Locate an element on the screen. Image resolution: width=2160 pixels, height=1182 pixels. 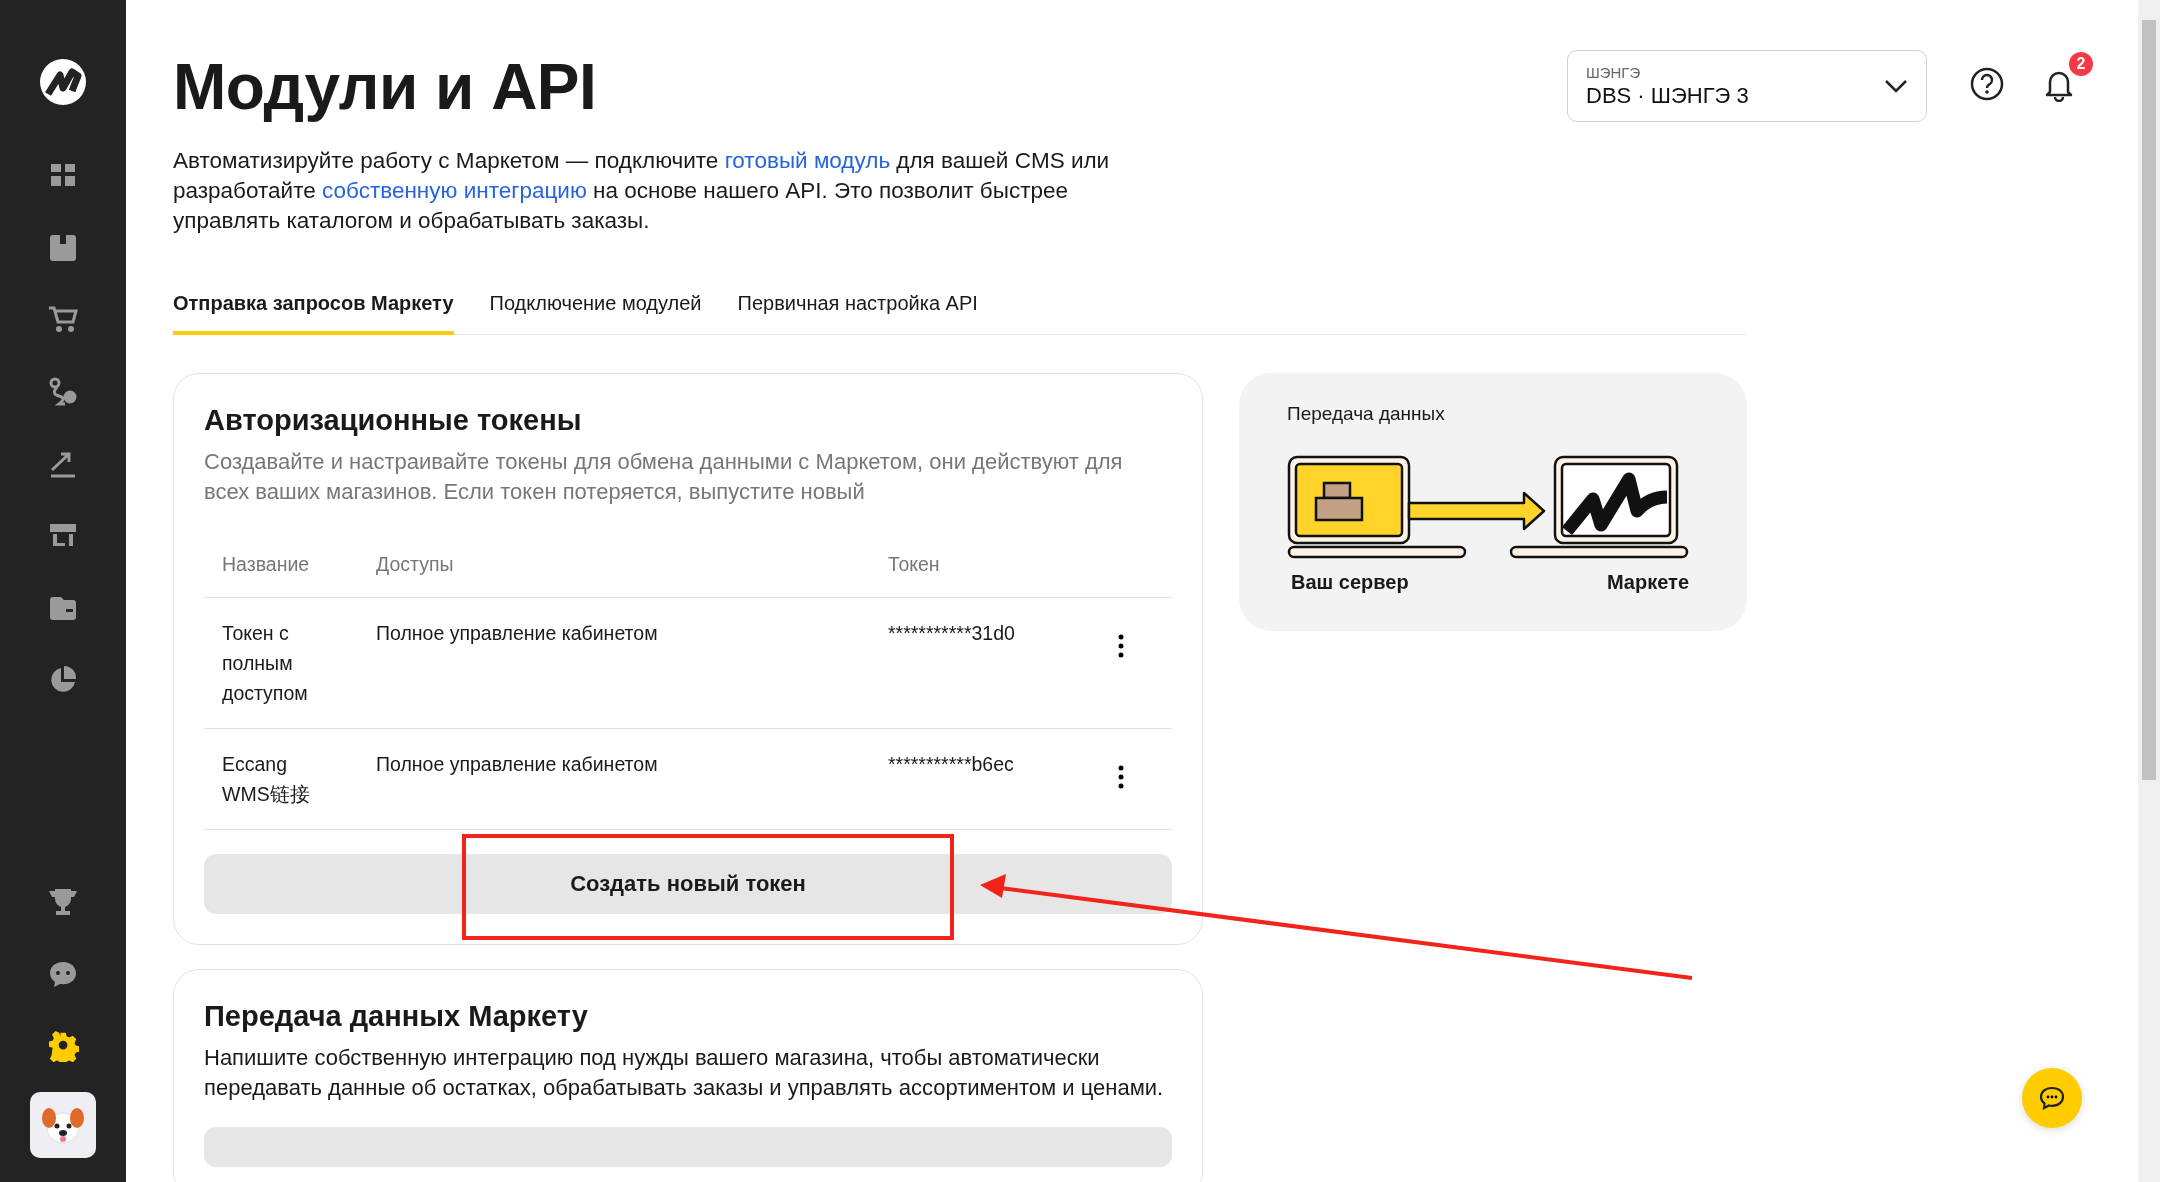
settings-icon is located at coordinates (63, 1046).